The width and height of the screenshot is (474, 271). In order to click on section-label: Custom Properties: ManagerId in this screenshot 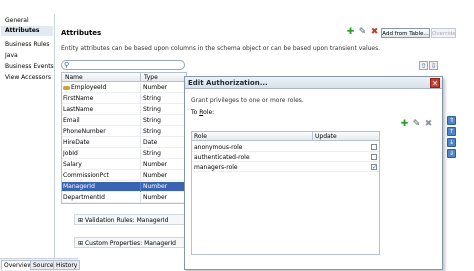, I will do `click(130, 243)`.